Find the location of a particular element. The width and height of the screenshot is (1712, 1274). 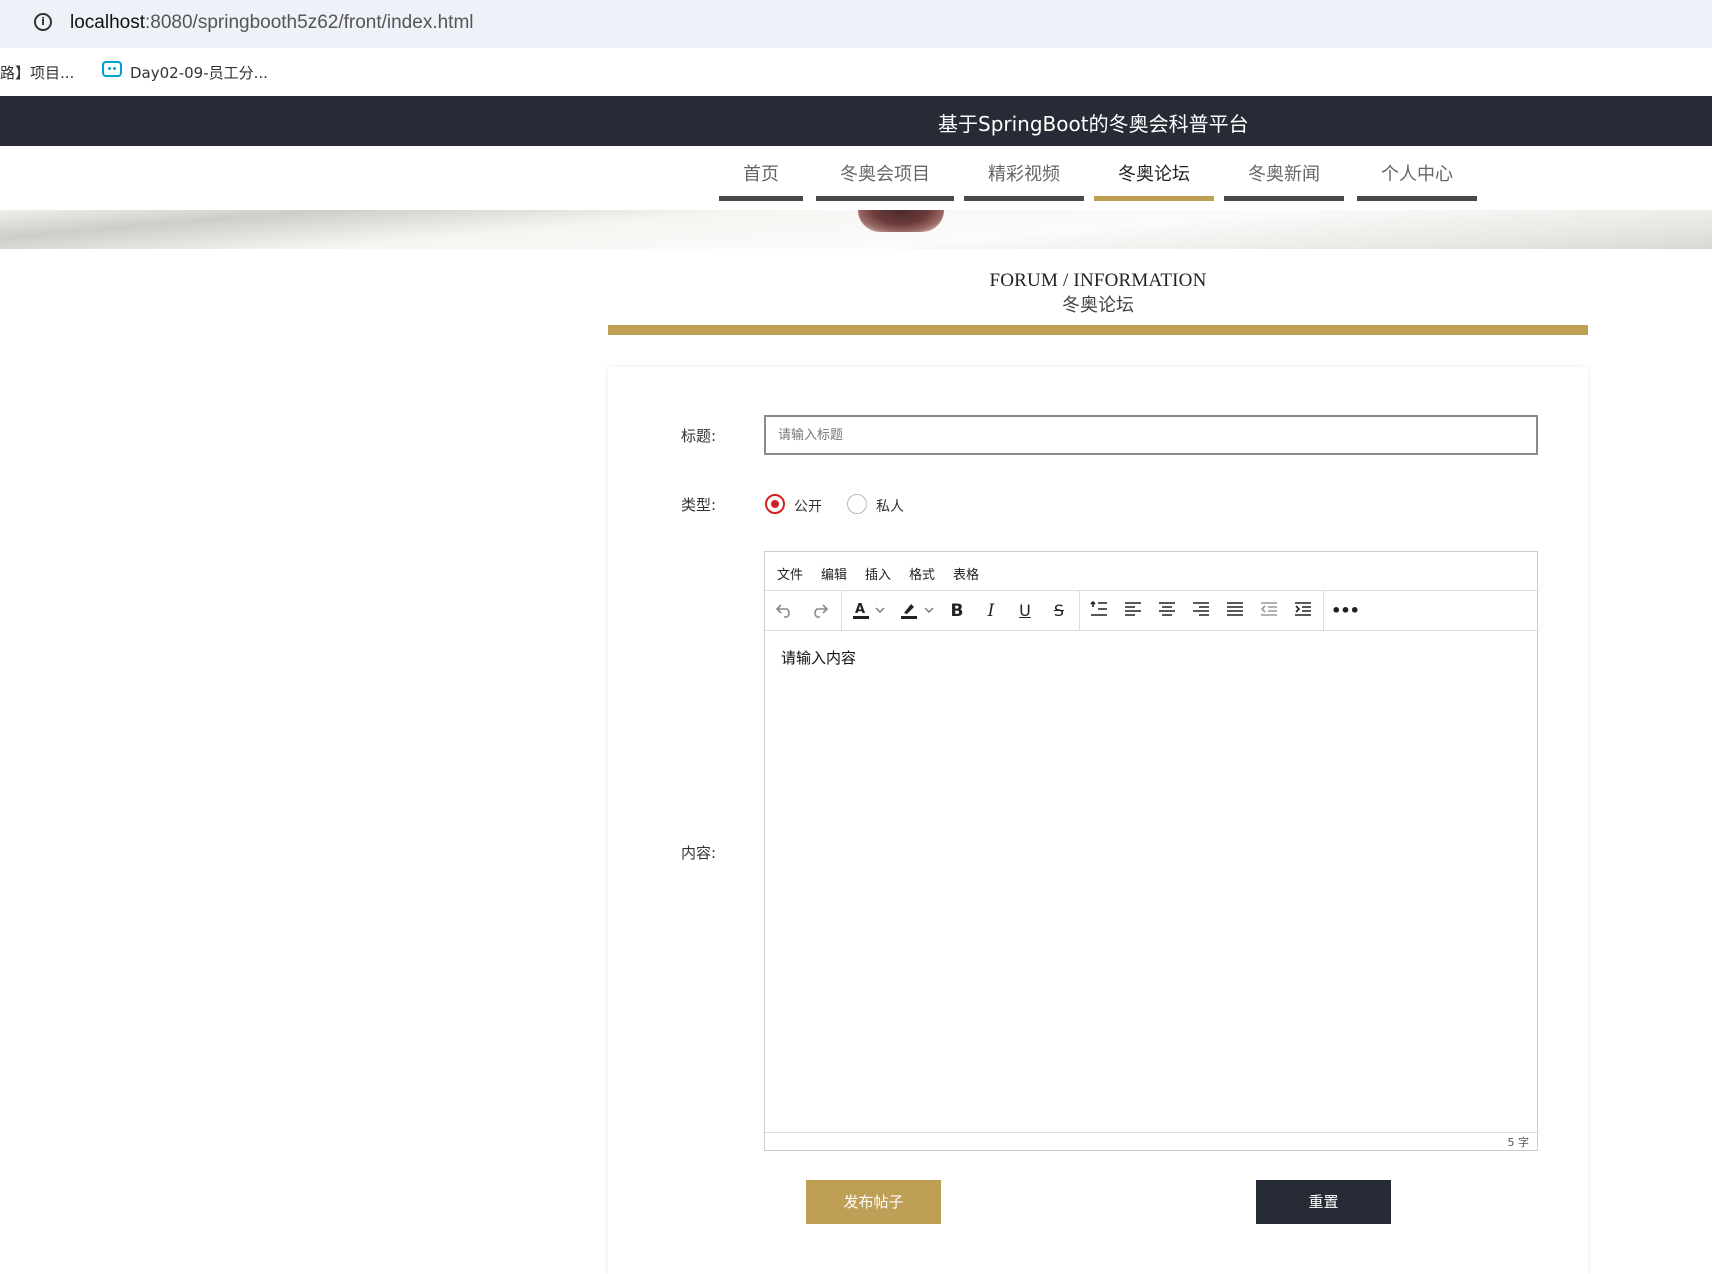

align-right-icon is located at coordinates (1201, 611).